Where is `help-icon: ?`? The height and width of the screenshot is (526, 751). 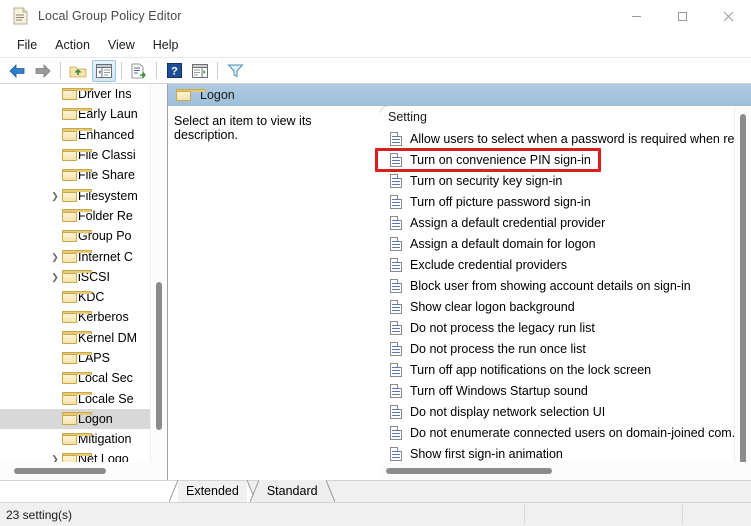 help-icon: ? is located at coordinates (174, 71).